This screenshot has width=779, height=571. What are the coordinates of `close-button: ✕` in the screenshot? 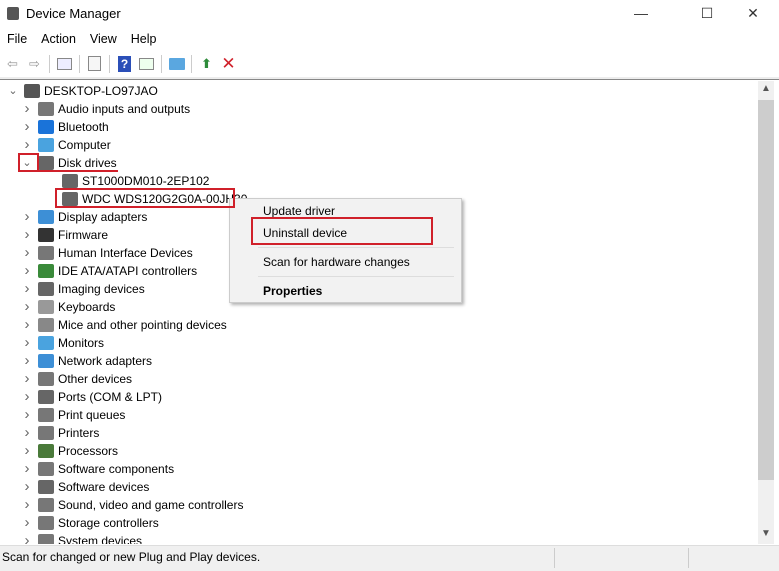 It's located at (753, 14).